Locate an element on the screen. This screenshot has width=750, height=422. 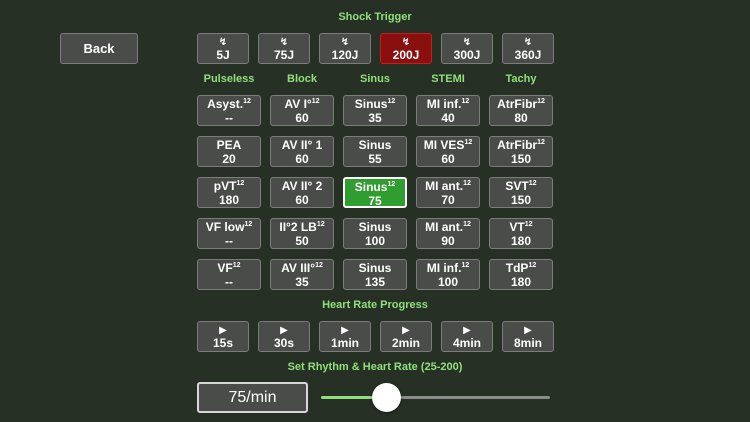
rhythm-button: AtrFibr12 80 is located at coordinates (521, 110).